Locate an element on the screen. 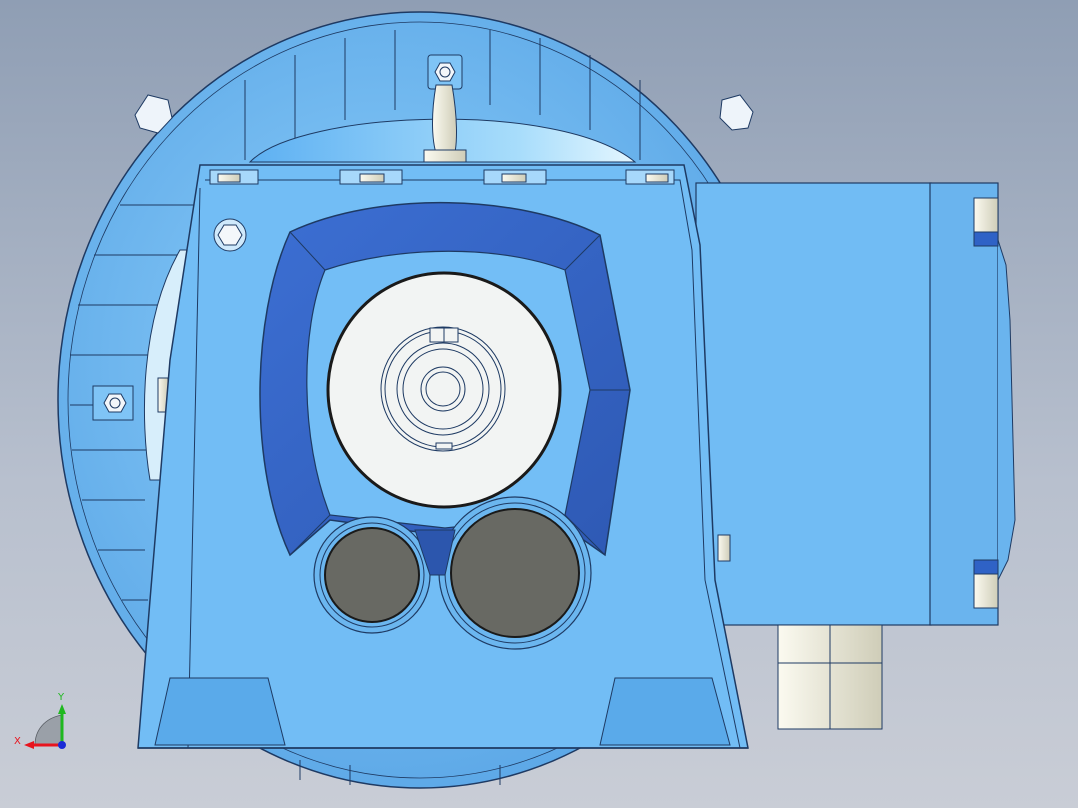 This screenshot has width=1078, height=808. plug-left is located at coordinates (372, 575).